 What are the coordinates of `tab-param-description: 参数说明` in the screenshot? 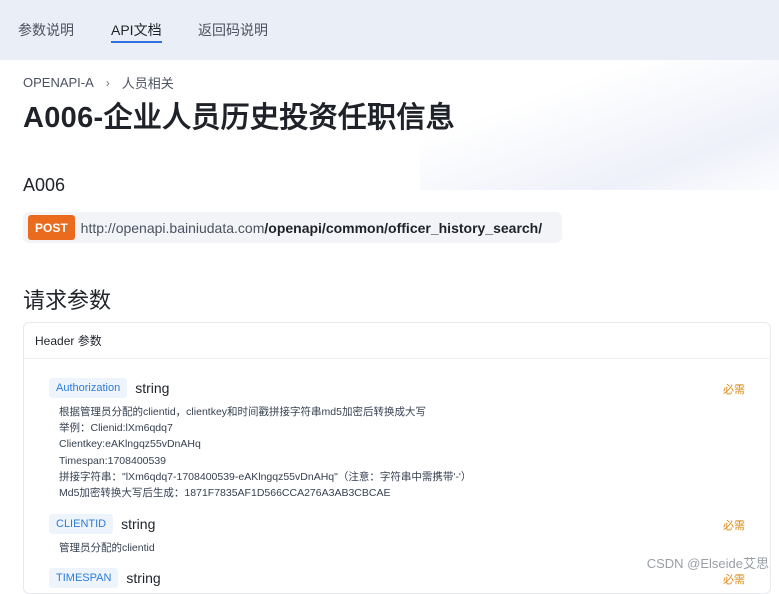 It's located at (46, 30).